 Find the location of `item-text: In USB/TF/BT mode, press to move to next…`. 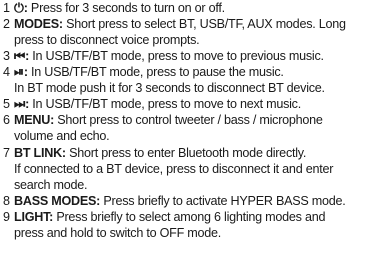

item-text: In USB/TF/BT mode, press to move to next… is located at coordinates (165, 104).